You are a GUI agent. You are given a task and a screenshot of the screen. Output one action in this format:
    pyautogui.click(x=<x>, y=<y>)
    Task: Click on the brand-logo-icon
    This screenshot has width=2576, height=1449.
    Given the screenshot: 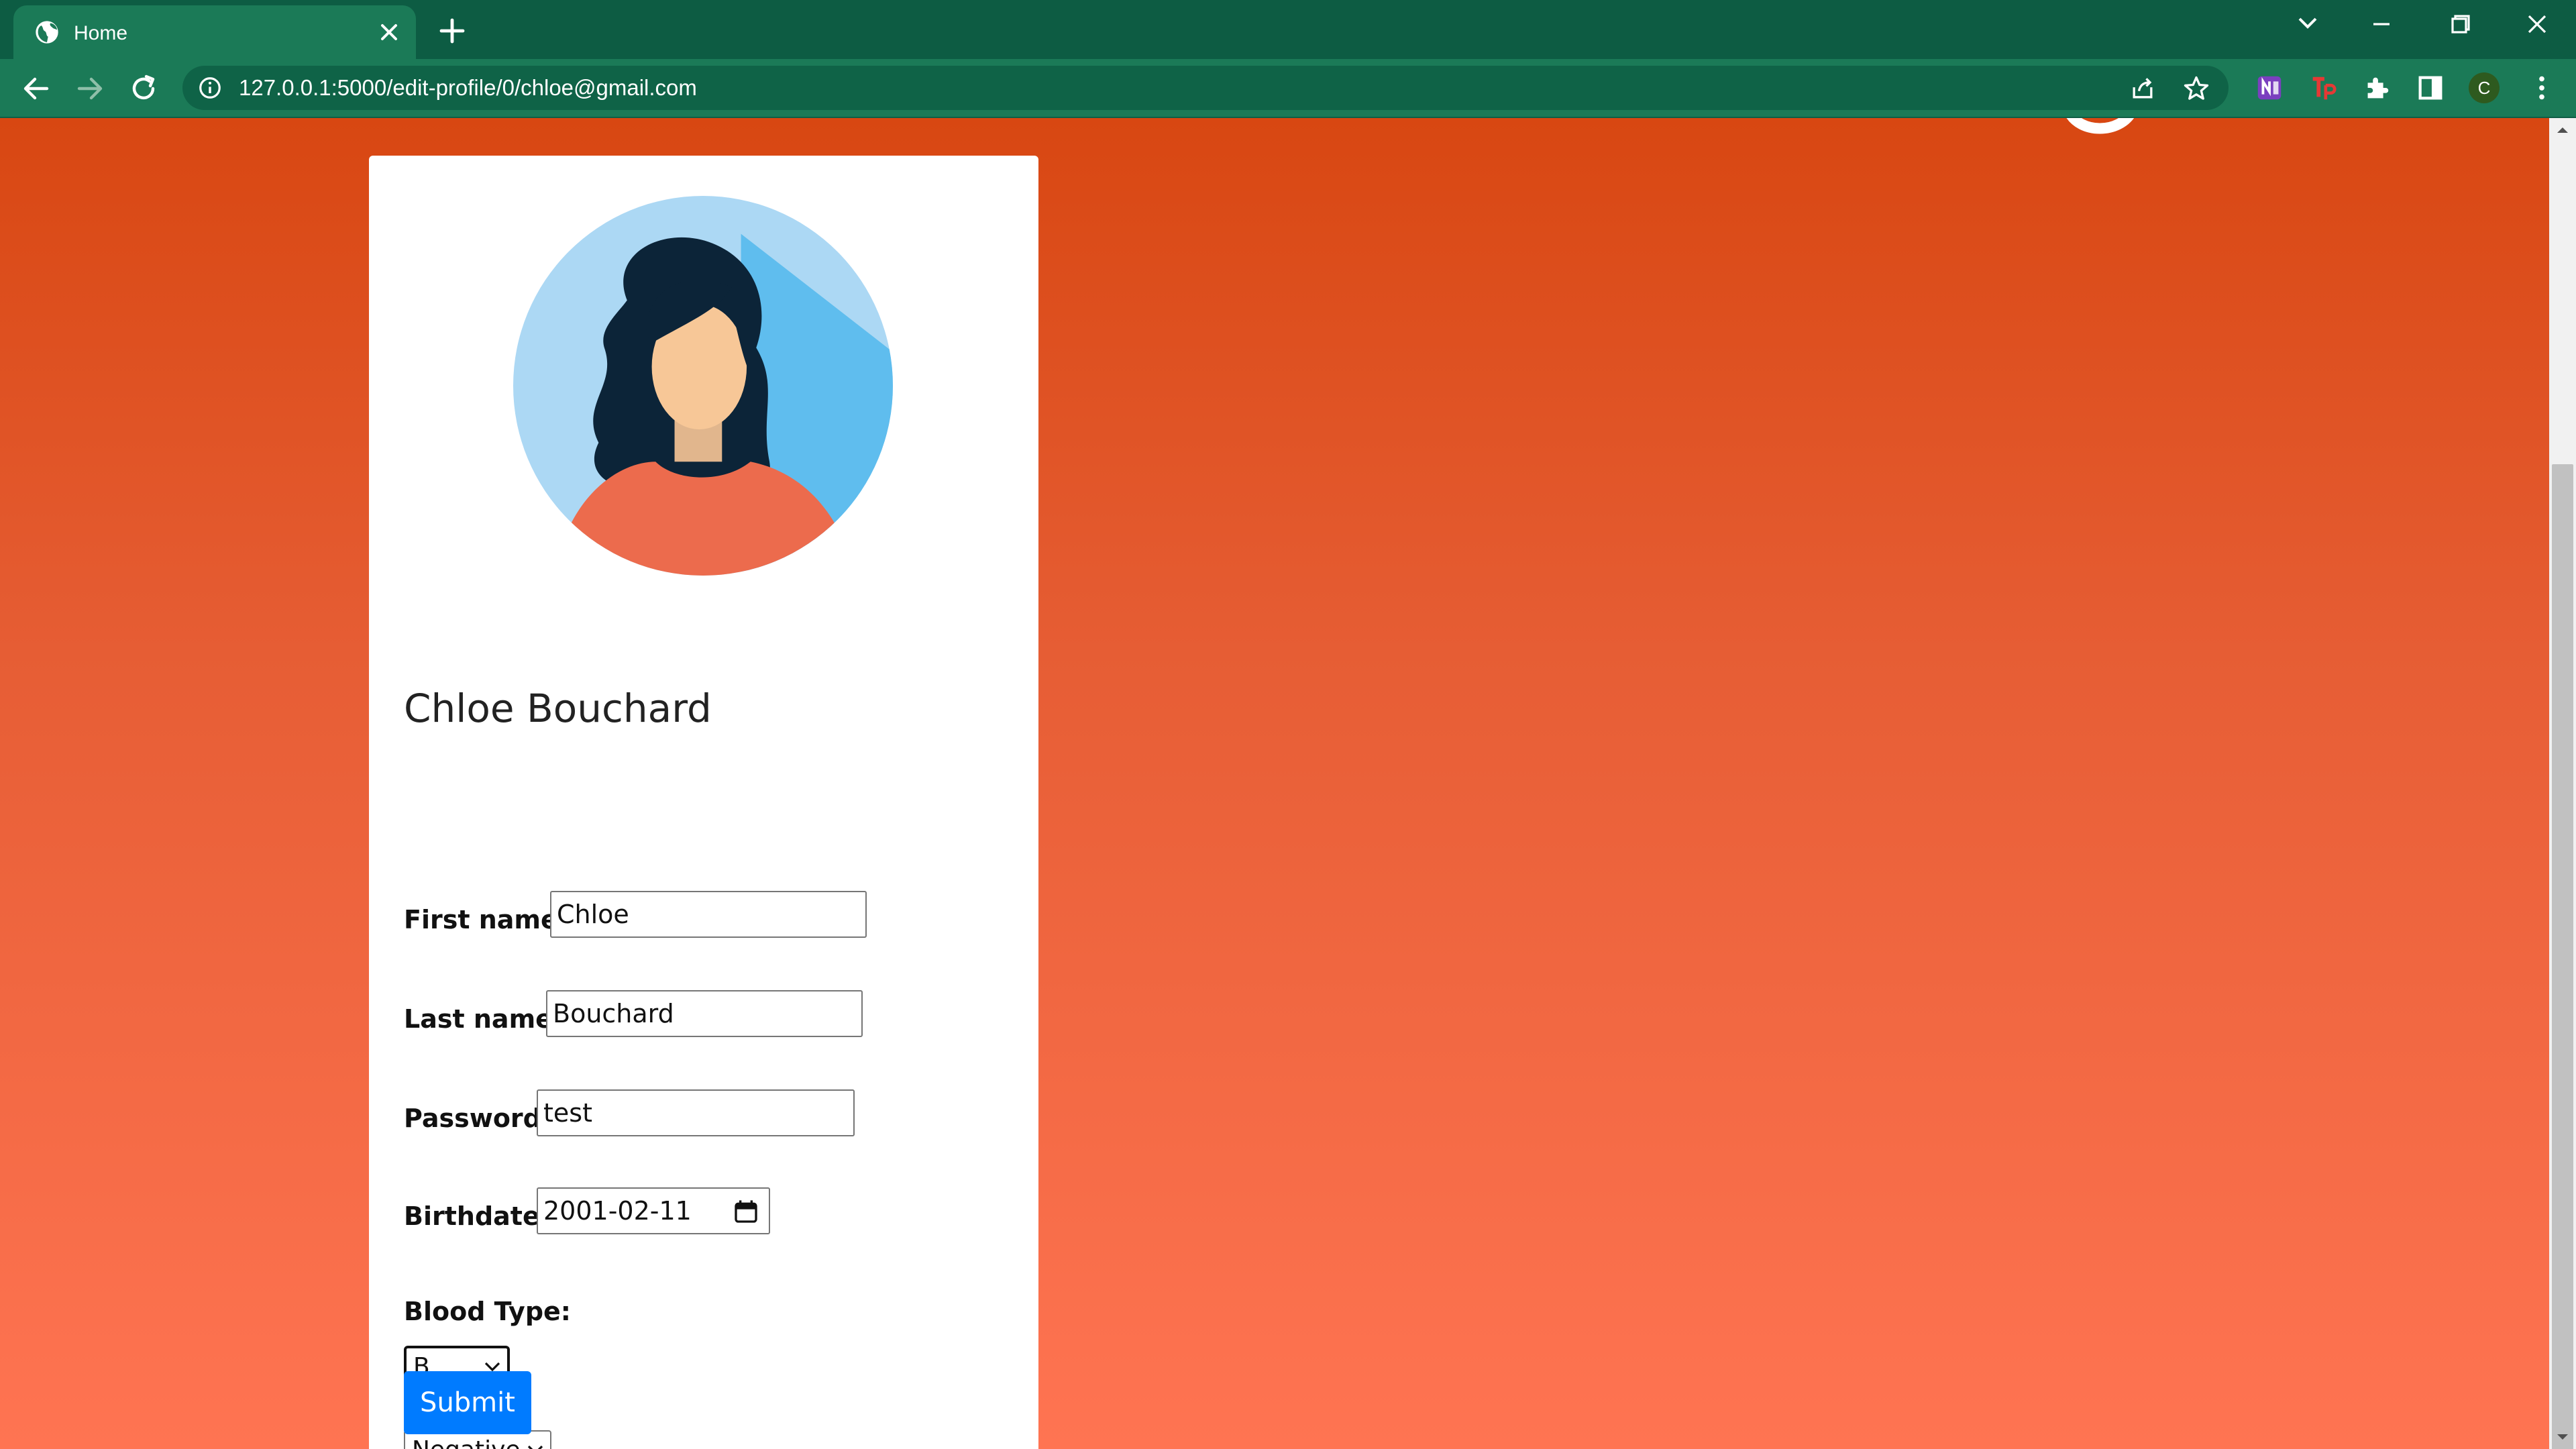 What is the action you would take?
    pyautogui.click(x=2100, y=126)
    